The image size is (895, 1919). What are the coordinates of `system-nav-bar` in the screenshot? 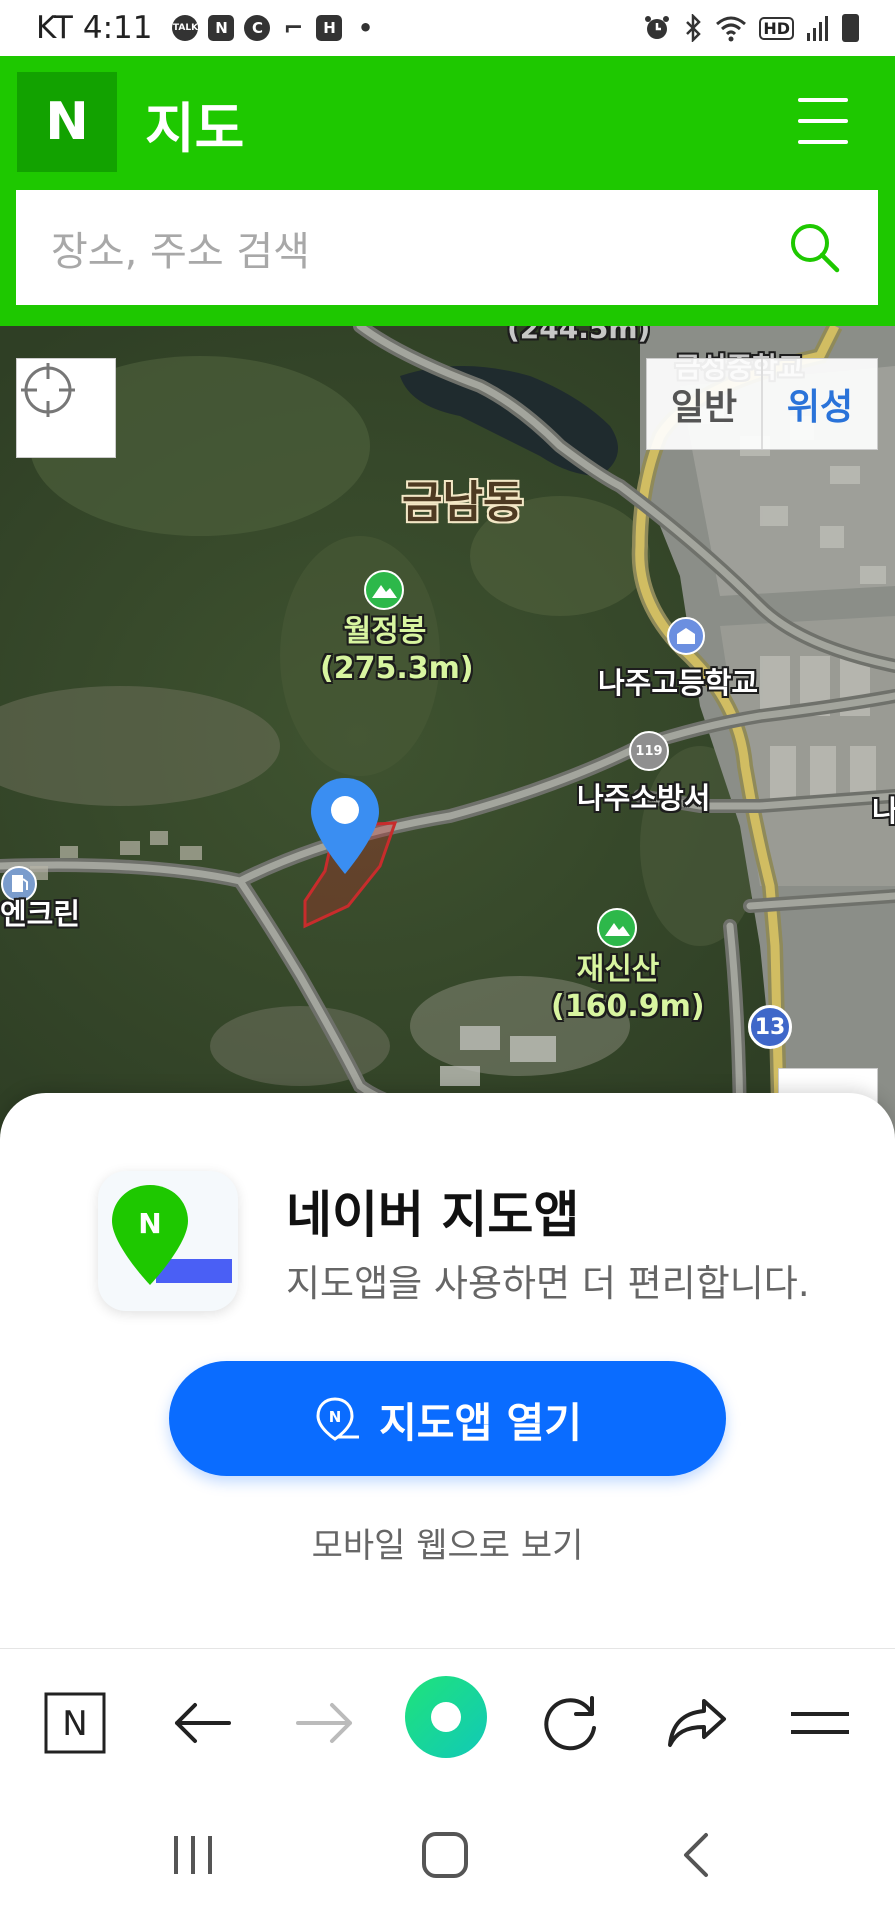 It's located at (447, 1854).